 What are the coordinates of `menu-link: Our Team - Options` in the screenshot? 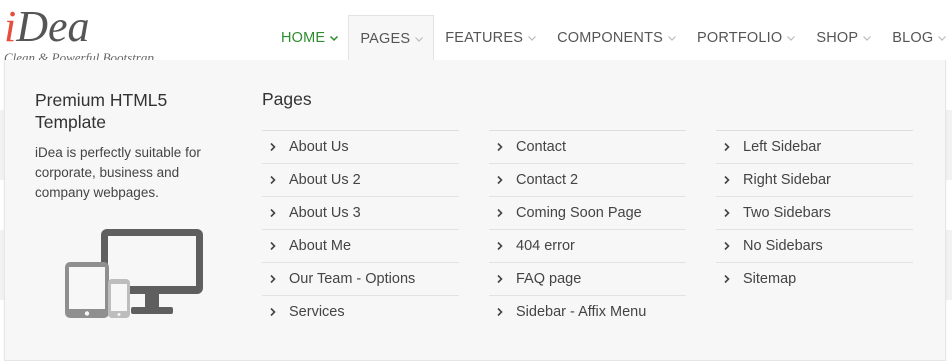 It's located at (360, 279).